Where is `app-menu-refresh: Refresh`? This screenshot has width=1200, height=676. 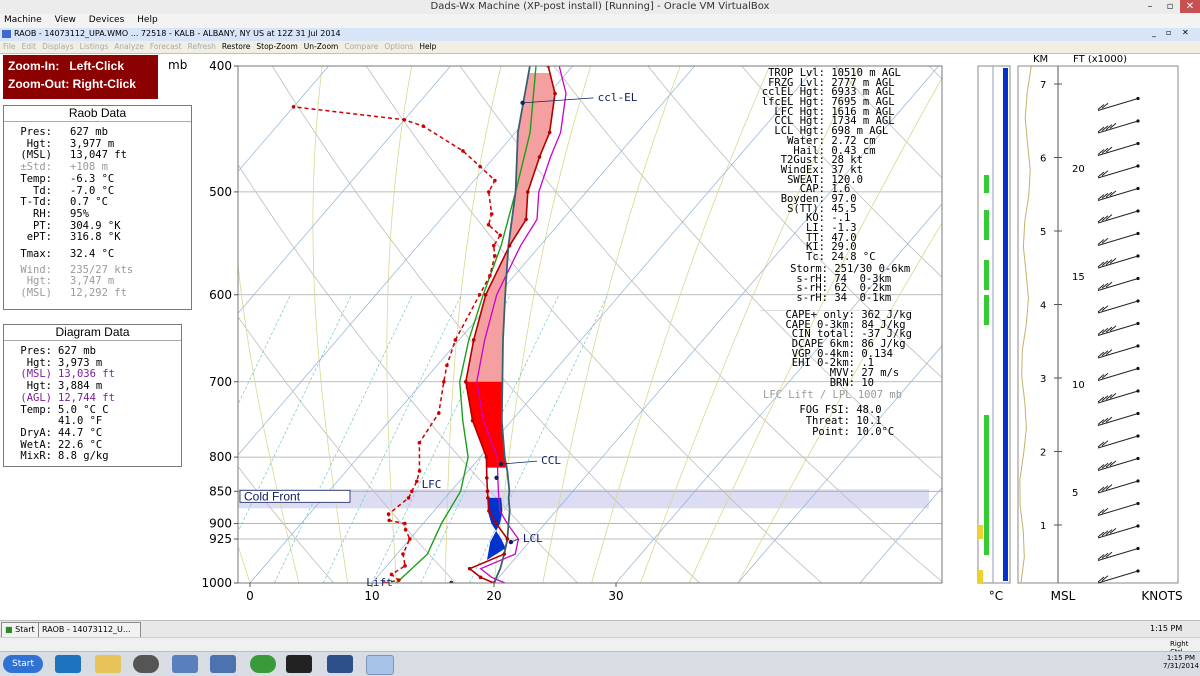
app-menu-refresh: Refresh is located at coordinates (202, 46).